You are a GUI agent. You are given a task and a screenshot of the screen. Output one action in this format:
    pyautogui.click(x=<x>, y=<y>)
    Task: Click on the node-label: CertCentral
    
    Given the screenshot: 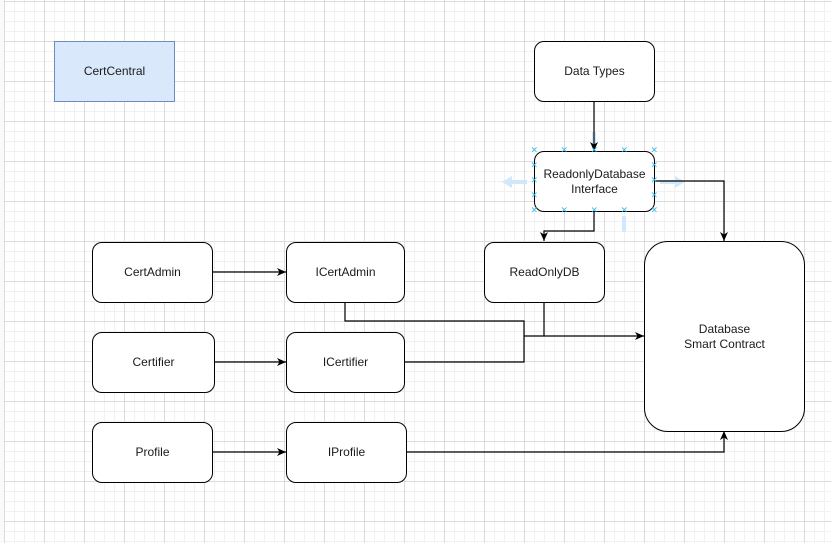 What is the action you would take?
    pyautogui.click(x=114, y=71)
    